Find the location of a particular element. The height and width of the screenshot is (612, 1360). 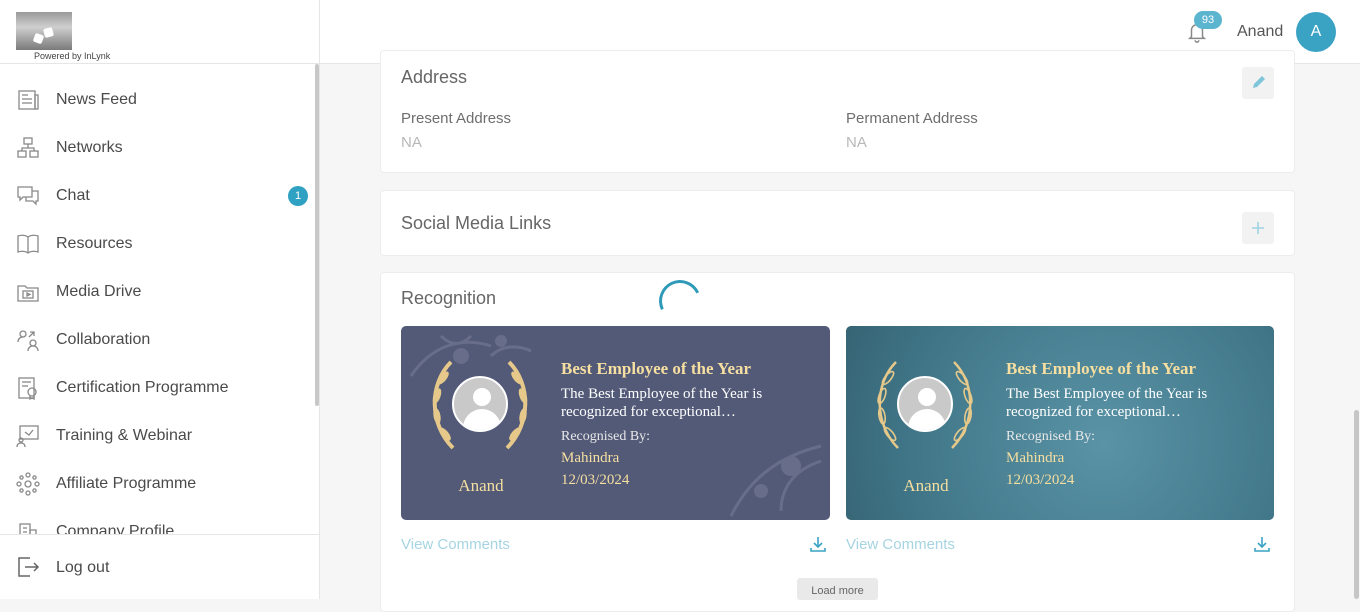

sidebar-item-label: Certification Programme is located at coordinates (142, 387).